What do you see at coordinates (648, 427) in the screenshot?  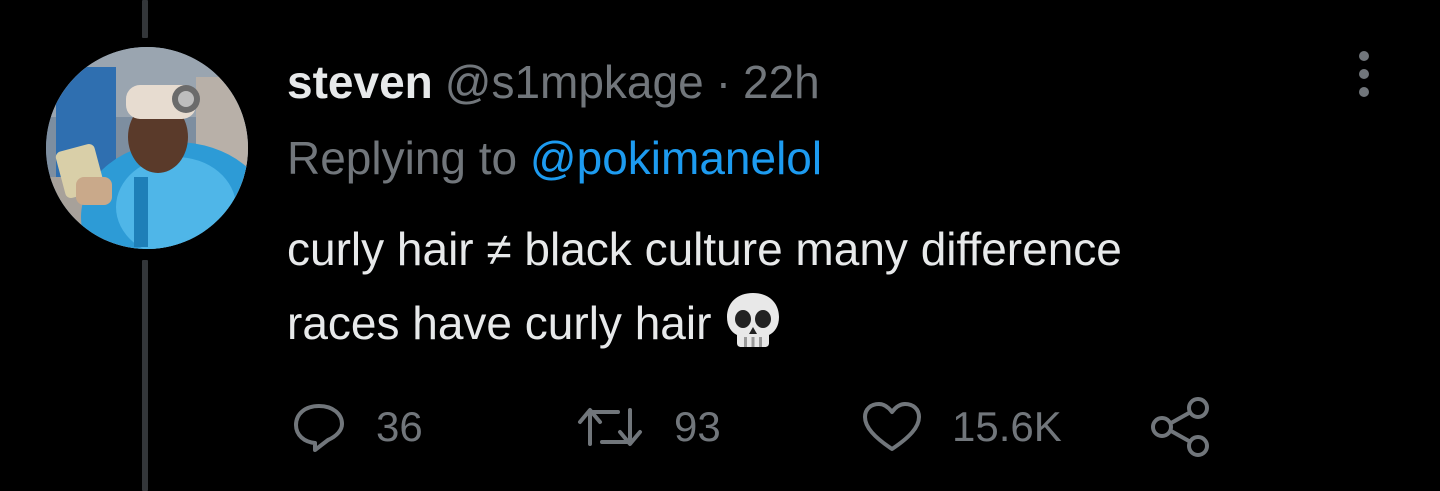 I see `retweet-button: 93` at bounding box center [648, 427].